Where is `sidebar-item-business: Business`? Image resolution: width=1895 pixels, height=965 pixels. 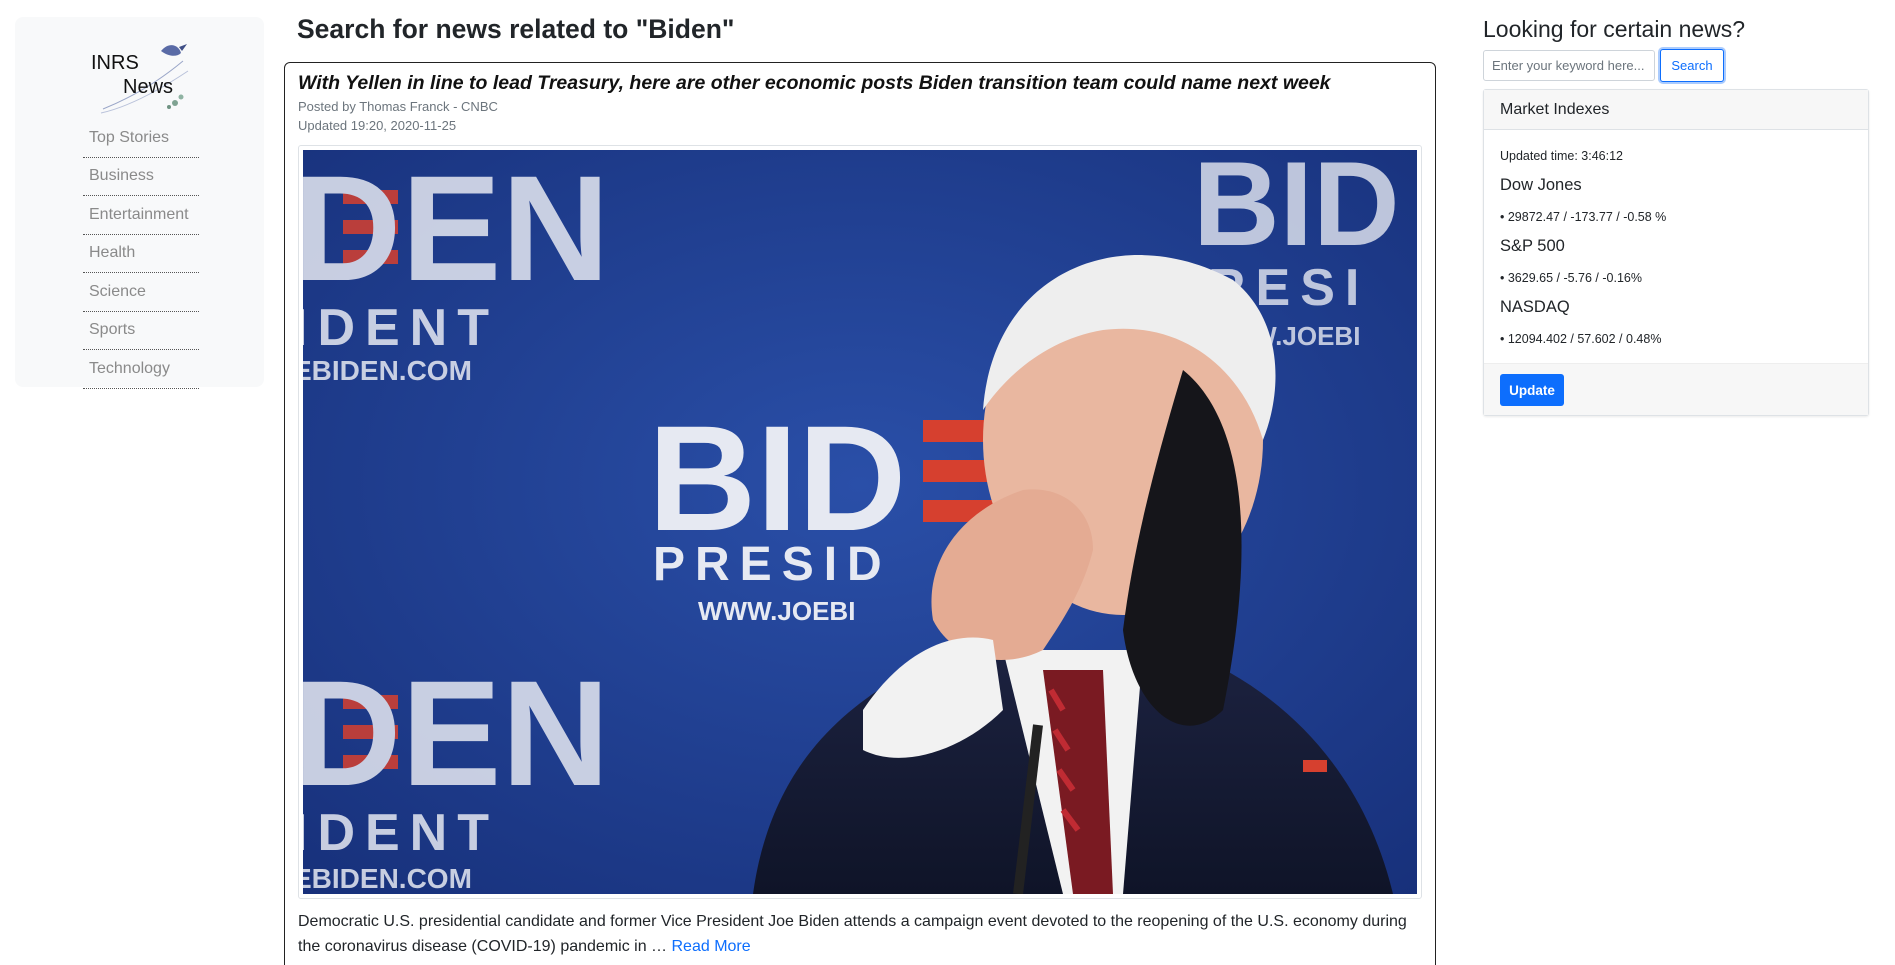 sidebar-item-business: Business is located at coordinates (141, 177).